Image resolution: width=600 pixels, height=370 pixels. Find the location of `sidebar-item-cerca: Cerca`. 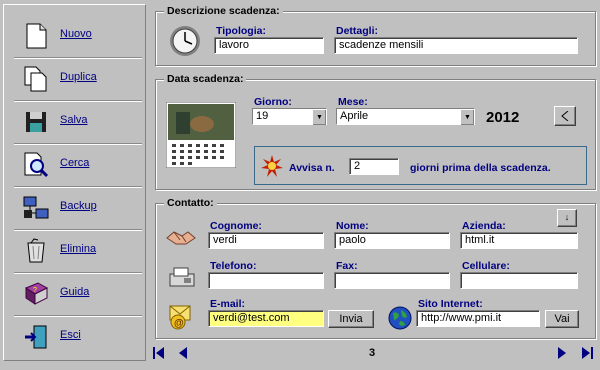

sidebar-item-cerca: Cerca is located at coordinates (78, 165).